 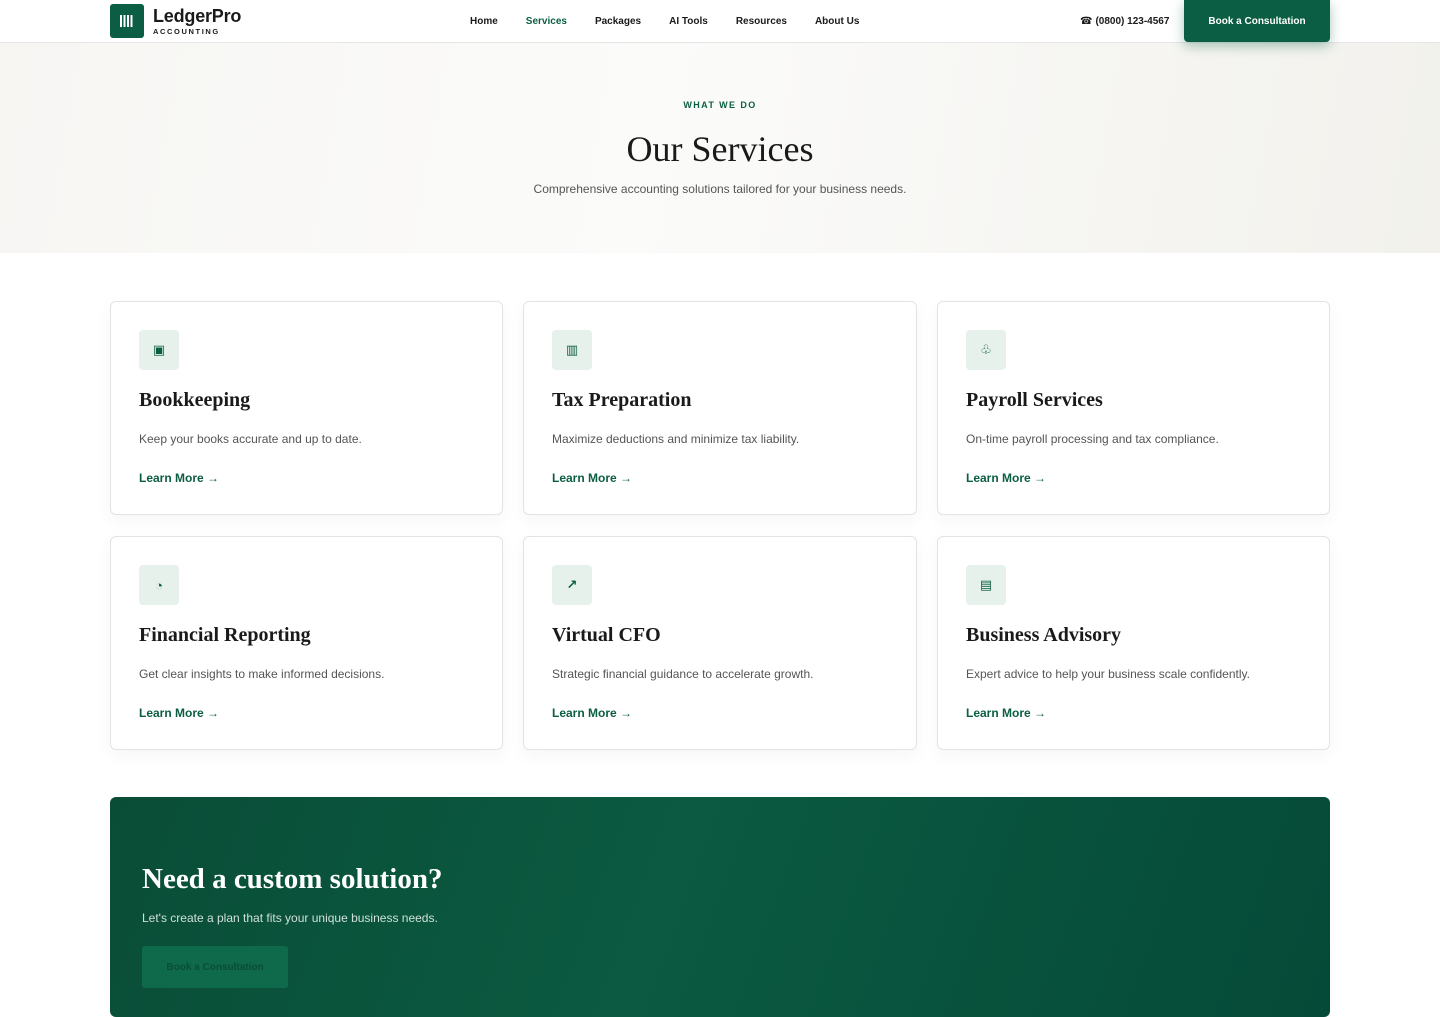 What do you see at coordinates (720, 105) in the screenshot?
I see `section-eyebrow: WHAT WE DO` at bounding box center [720, 105].